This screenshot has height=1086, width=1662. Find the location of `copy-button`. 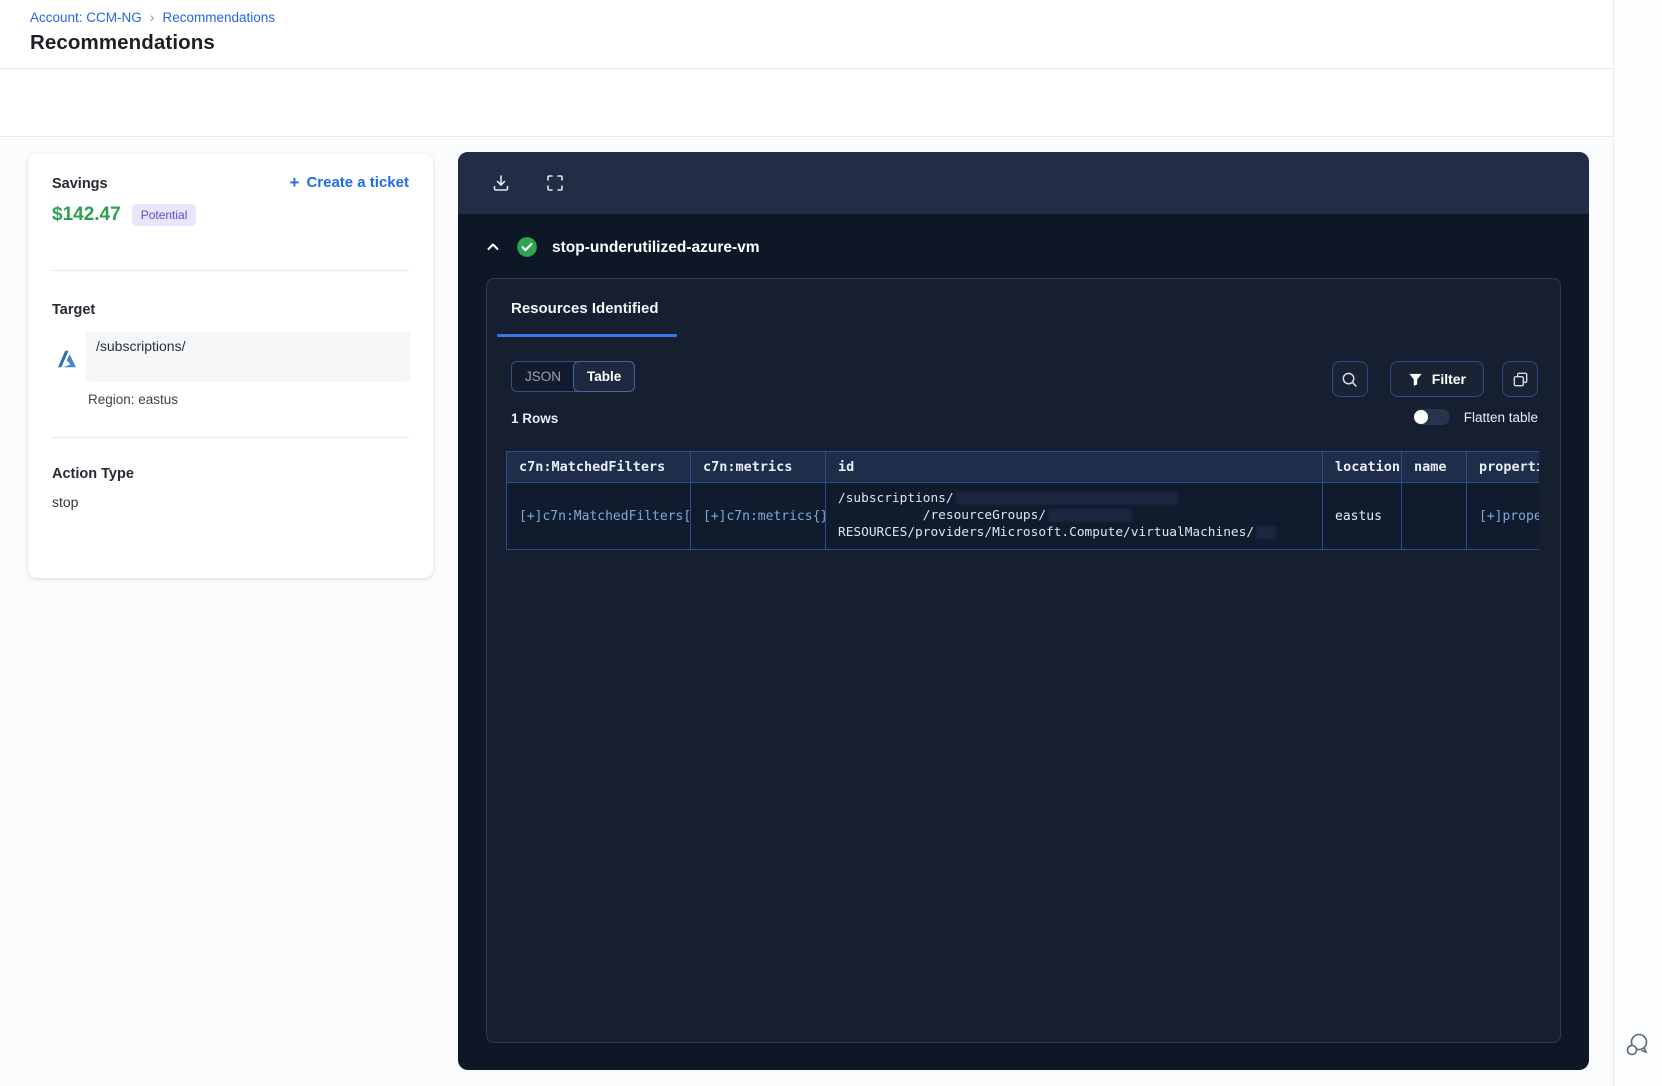

copy-button is located at coordinates (1520, 379).